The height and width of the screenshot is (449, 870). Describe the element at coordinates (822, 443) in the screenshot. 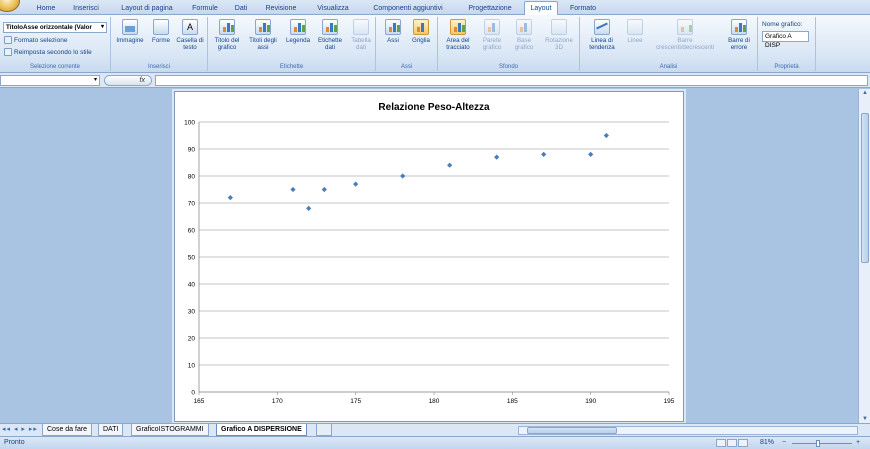

I see `zoom-slider` at that location.